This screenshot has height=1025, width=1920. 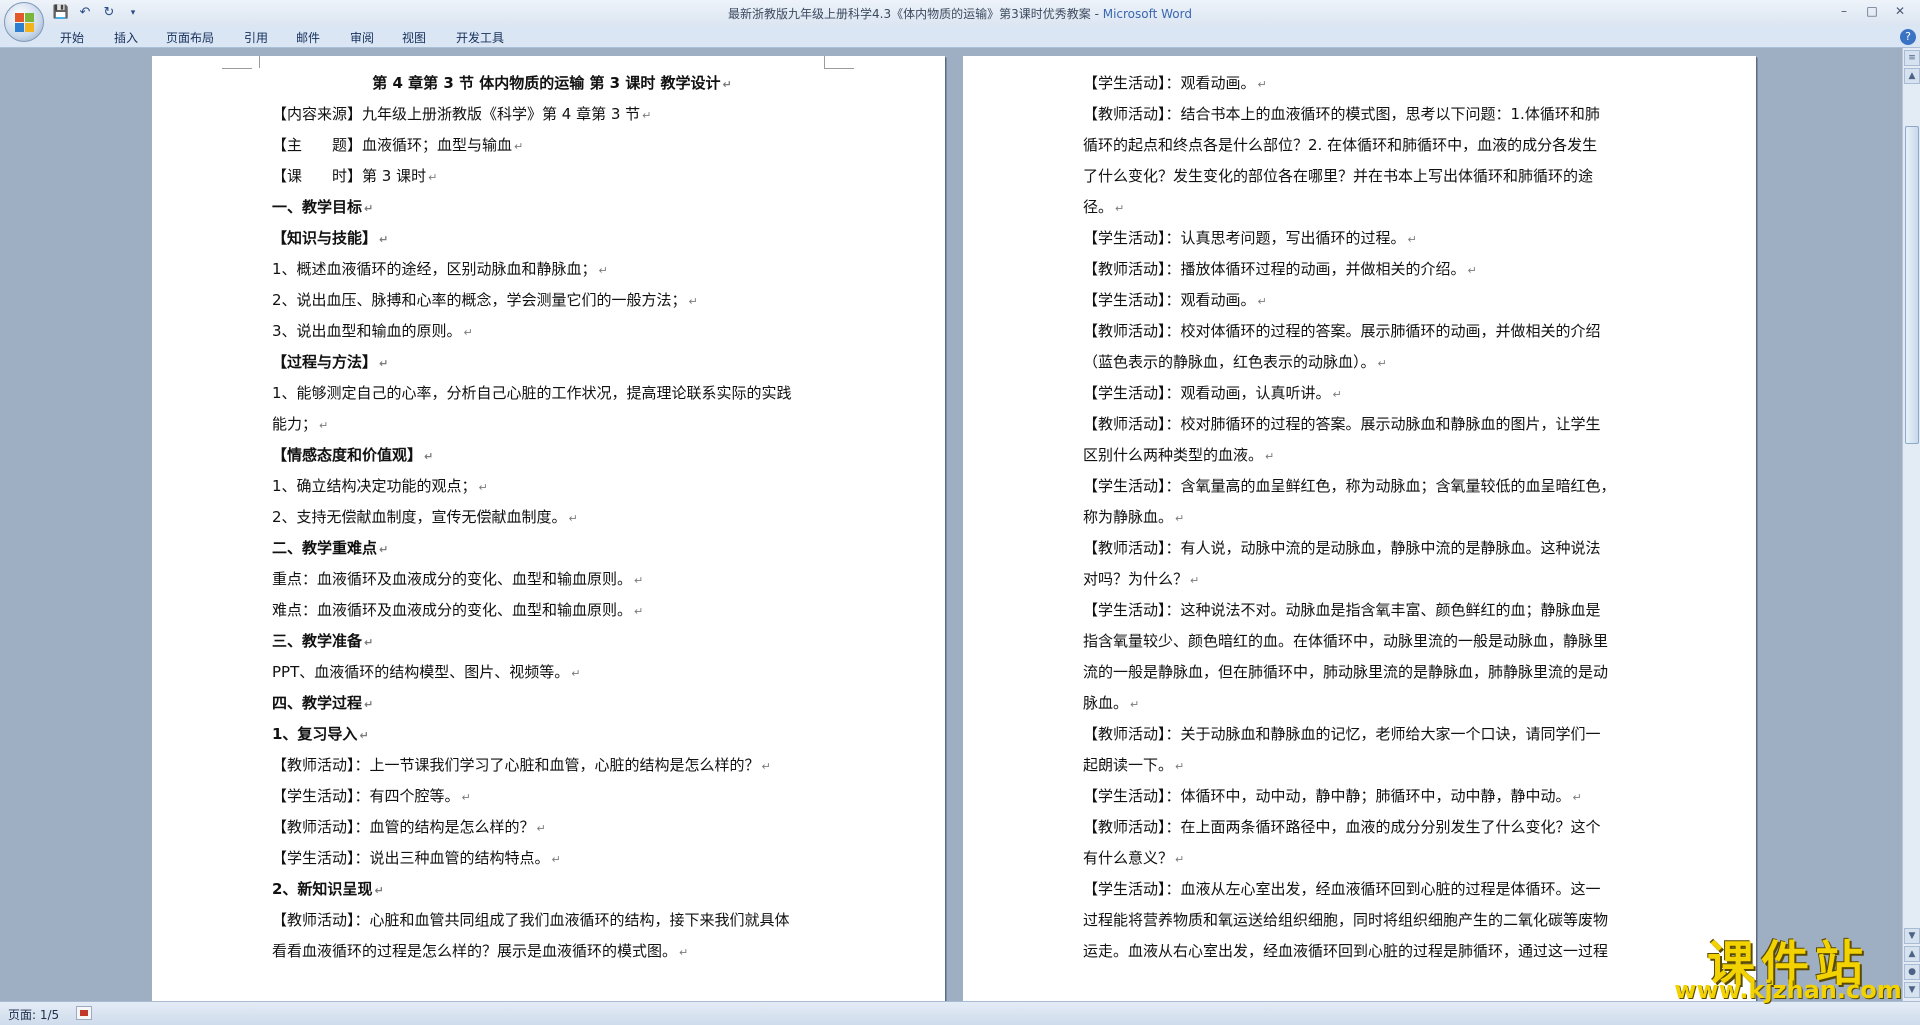 I want to click on paragraph: 【学生活动】：观看动画，认真听讲。 ↵, so click(x=1212, y=393).